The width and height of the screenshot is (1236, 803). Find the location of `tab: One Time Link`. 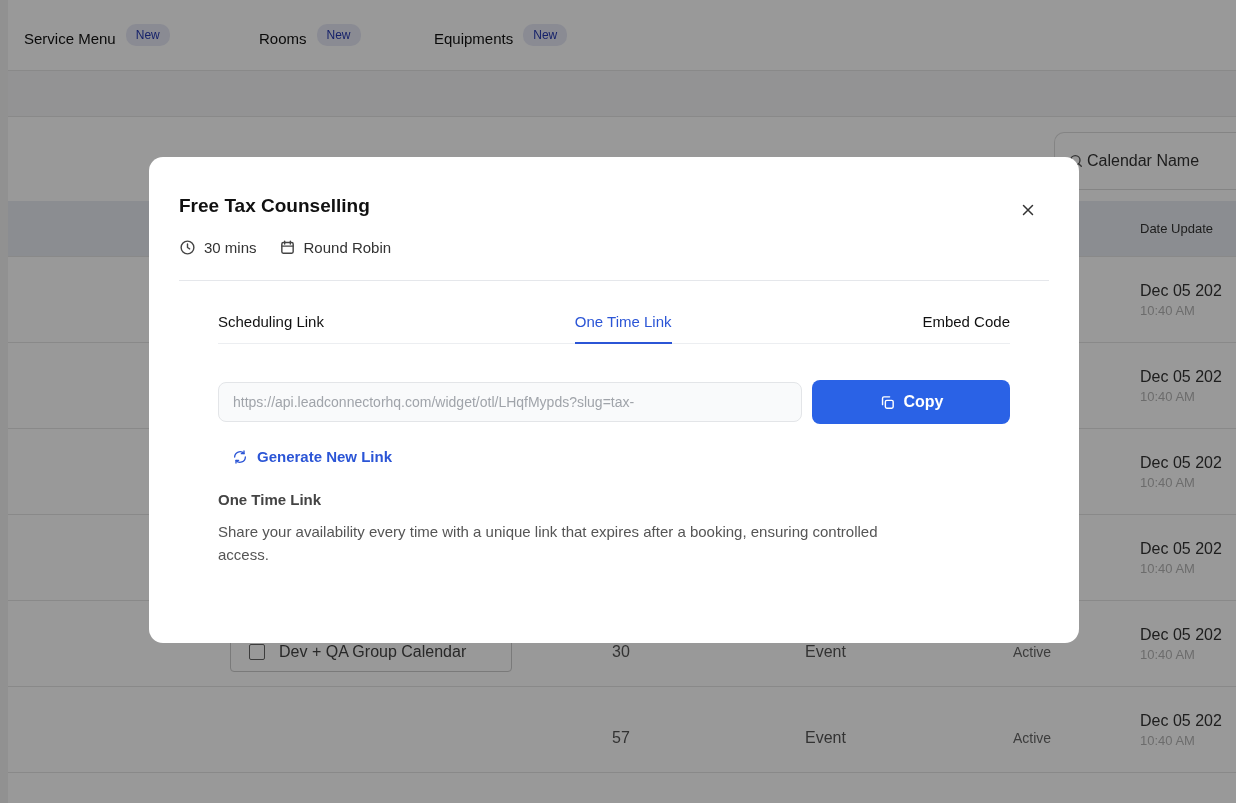

tab: One Time Link is located at coordinates (623, 326).